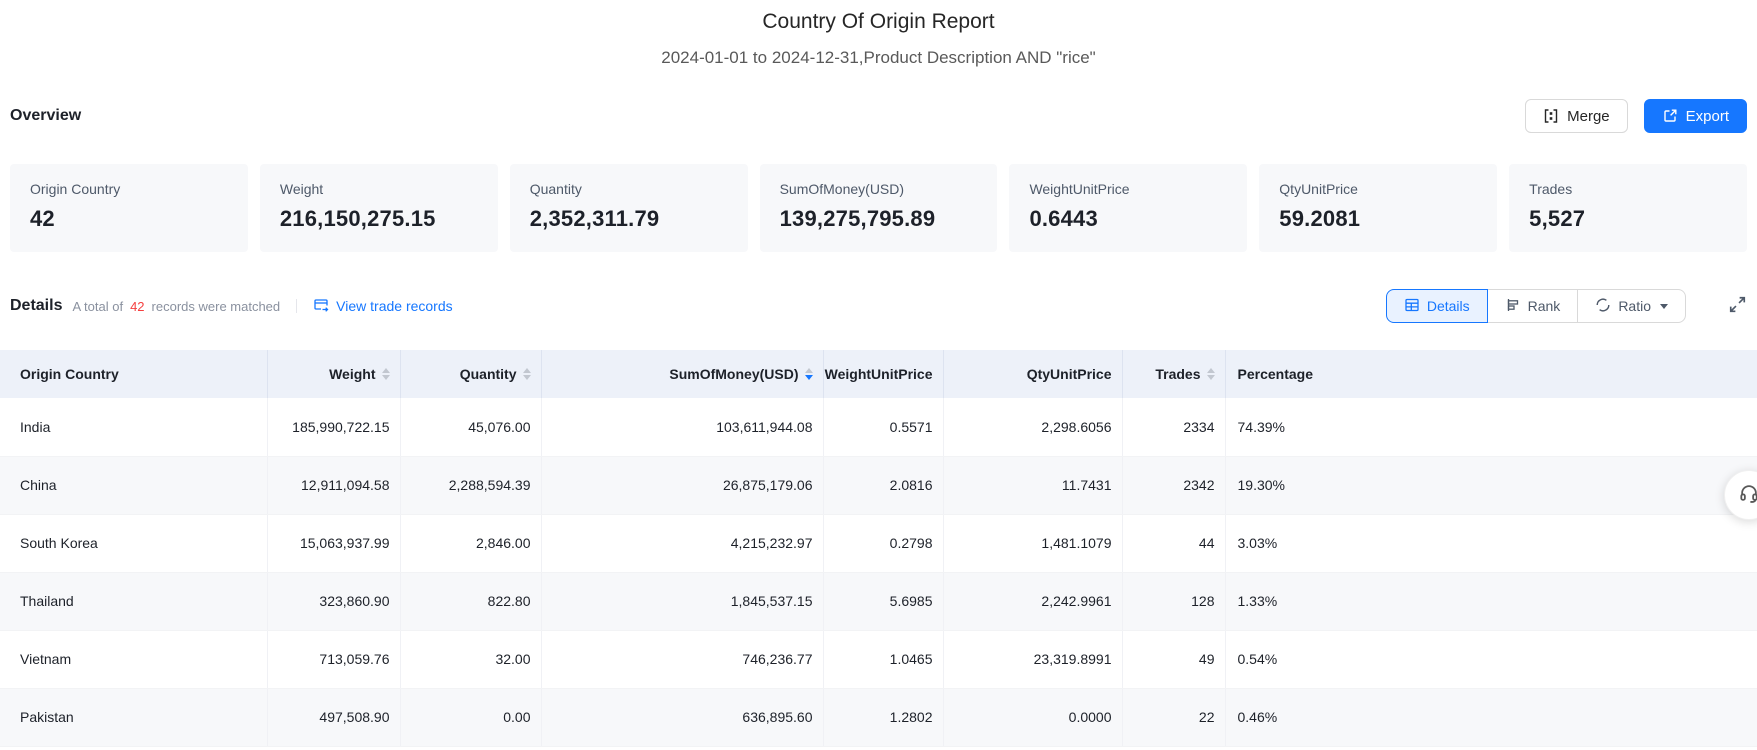  Describe the element at coordinates (334, 427) in the screenshot. I see `cell-weight: 185,990,722.15` at that location.